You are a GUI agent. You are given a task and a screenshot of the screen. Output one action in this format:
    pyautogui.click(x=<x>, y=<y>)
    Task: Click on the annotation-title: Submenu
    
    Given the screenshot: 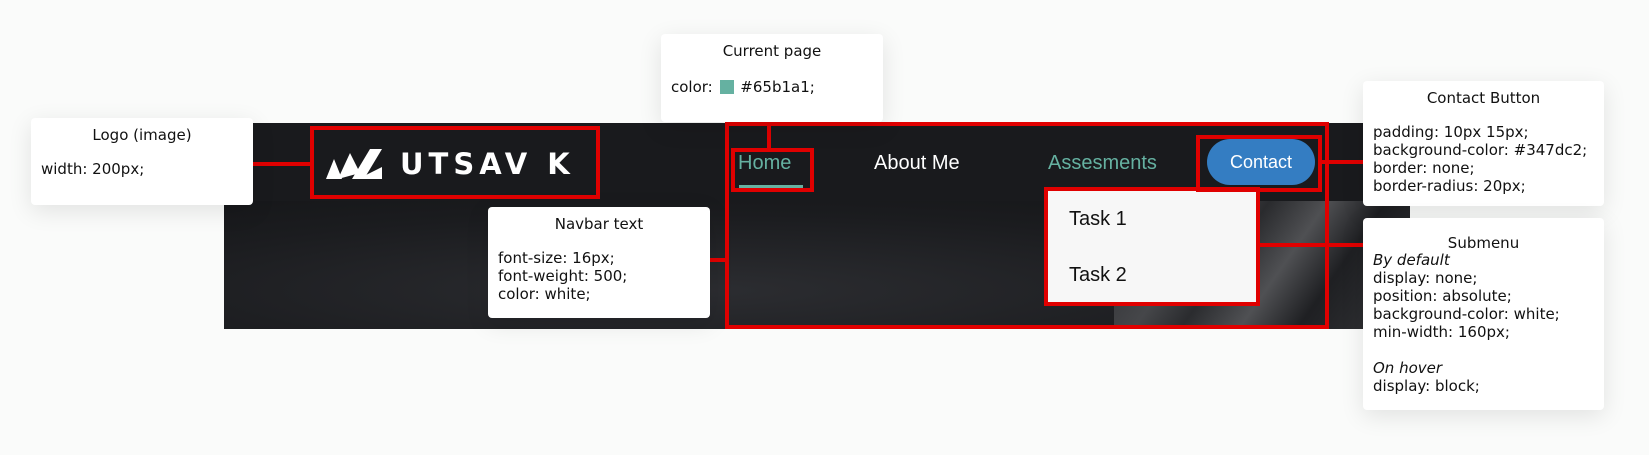 What is the action you would take?
    pyautogui.click(x=1483, y=243)
    